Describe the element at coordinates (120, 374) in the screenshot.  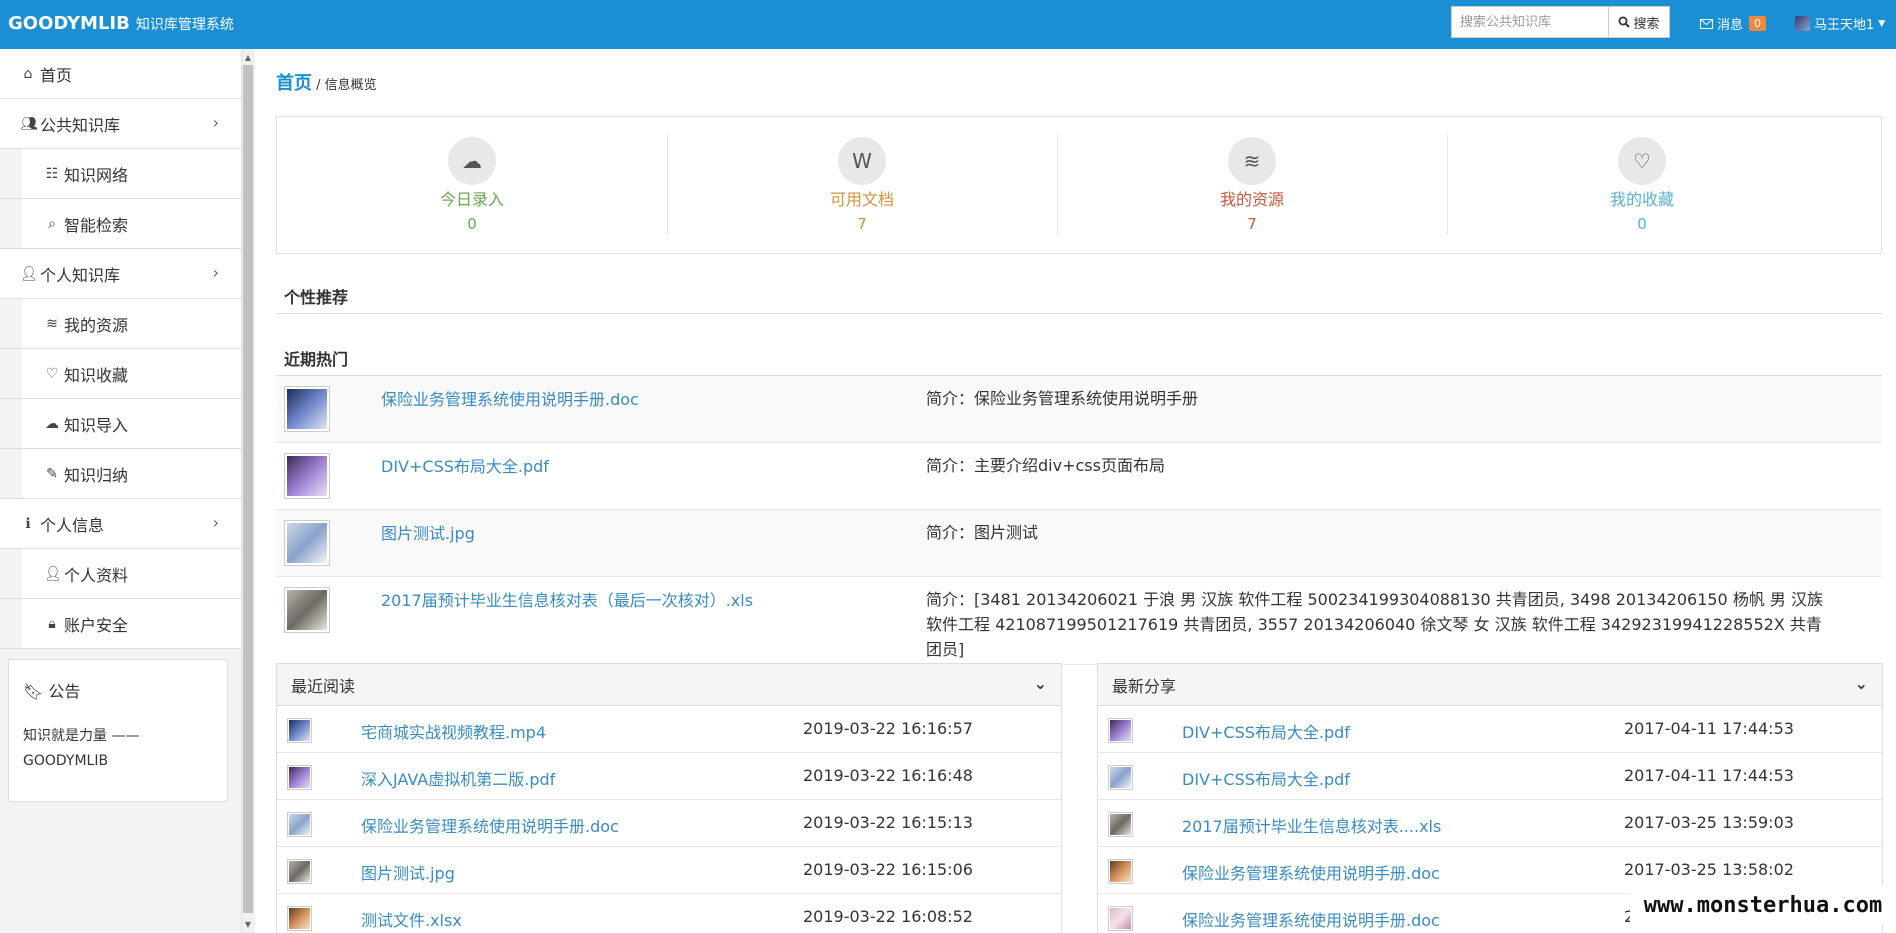
I see `sidebar-item: ♡ 知识收藏` at that location.